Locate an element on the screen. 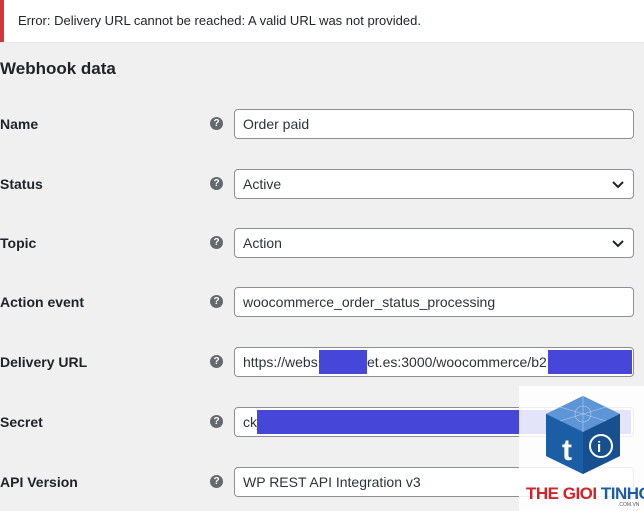 The image size is (644, 511). topic-select-value: Action is located at coordinates (262, 243).